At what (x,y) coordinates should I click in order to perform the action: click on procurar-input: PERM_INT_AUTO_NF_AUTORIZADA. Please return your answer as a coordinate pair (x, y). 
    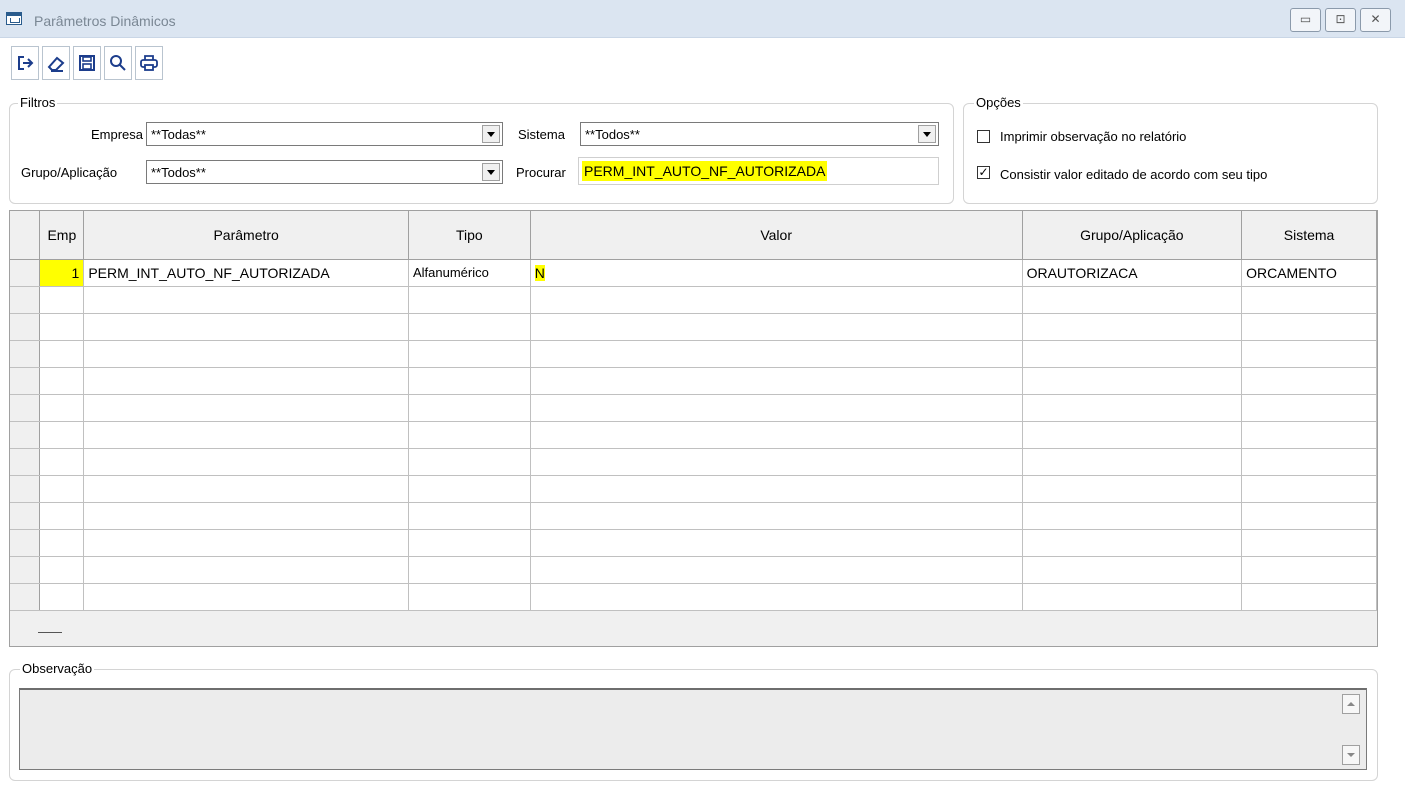
    Looking at the image, I should click on (758, 171).